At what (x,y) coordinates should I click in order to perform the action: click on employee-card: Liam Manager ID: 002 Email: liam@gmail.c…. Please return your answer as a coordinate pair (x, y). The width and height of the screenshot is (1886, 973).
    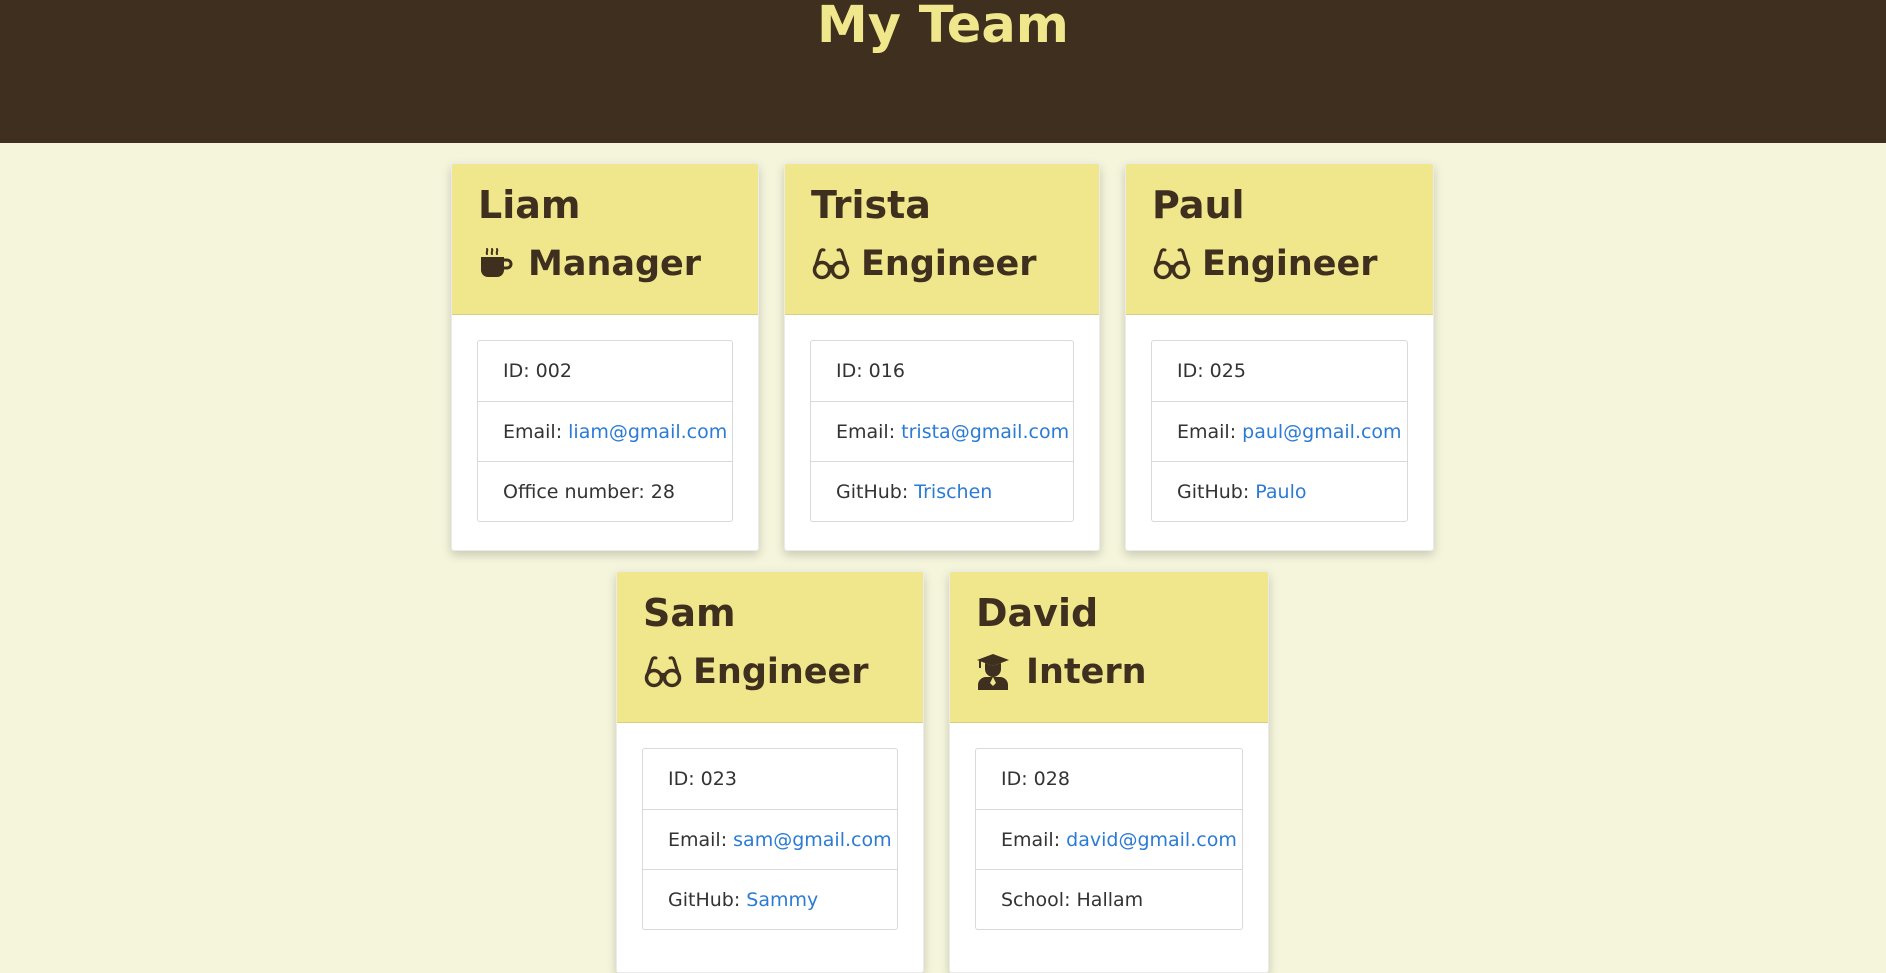
    Looking at the image, I should click on (605, 357).